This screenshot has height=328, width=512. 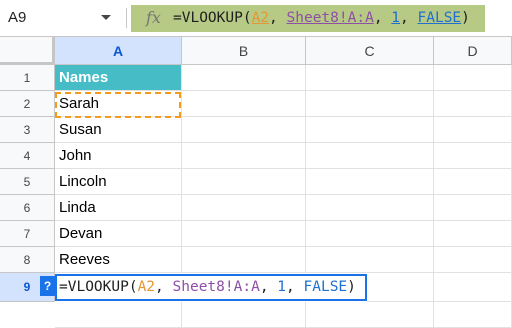 What do you see at coordinates (473, 315) in the screenshot?
I see `cell-d10` at bounding box center [473, 315].